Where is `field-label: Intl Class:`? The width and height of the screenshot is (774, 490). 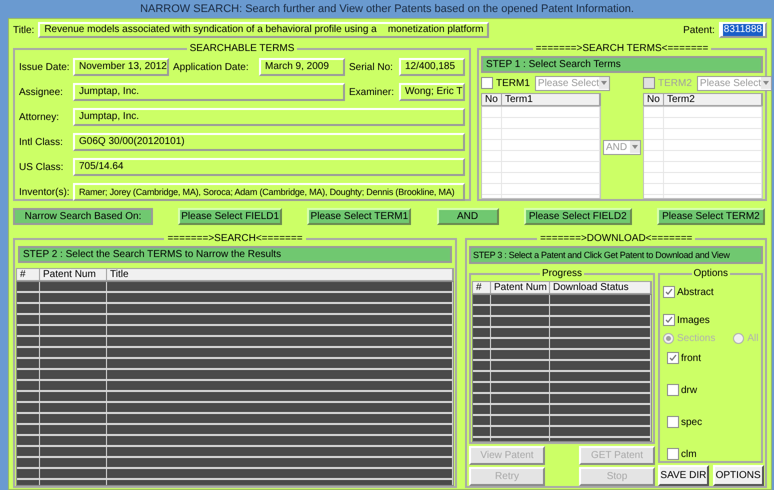 field-label: Intl Class: is located at coordinates (41, 143).